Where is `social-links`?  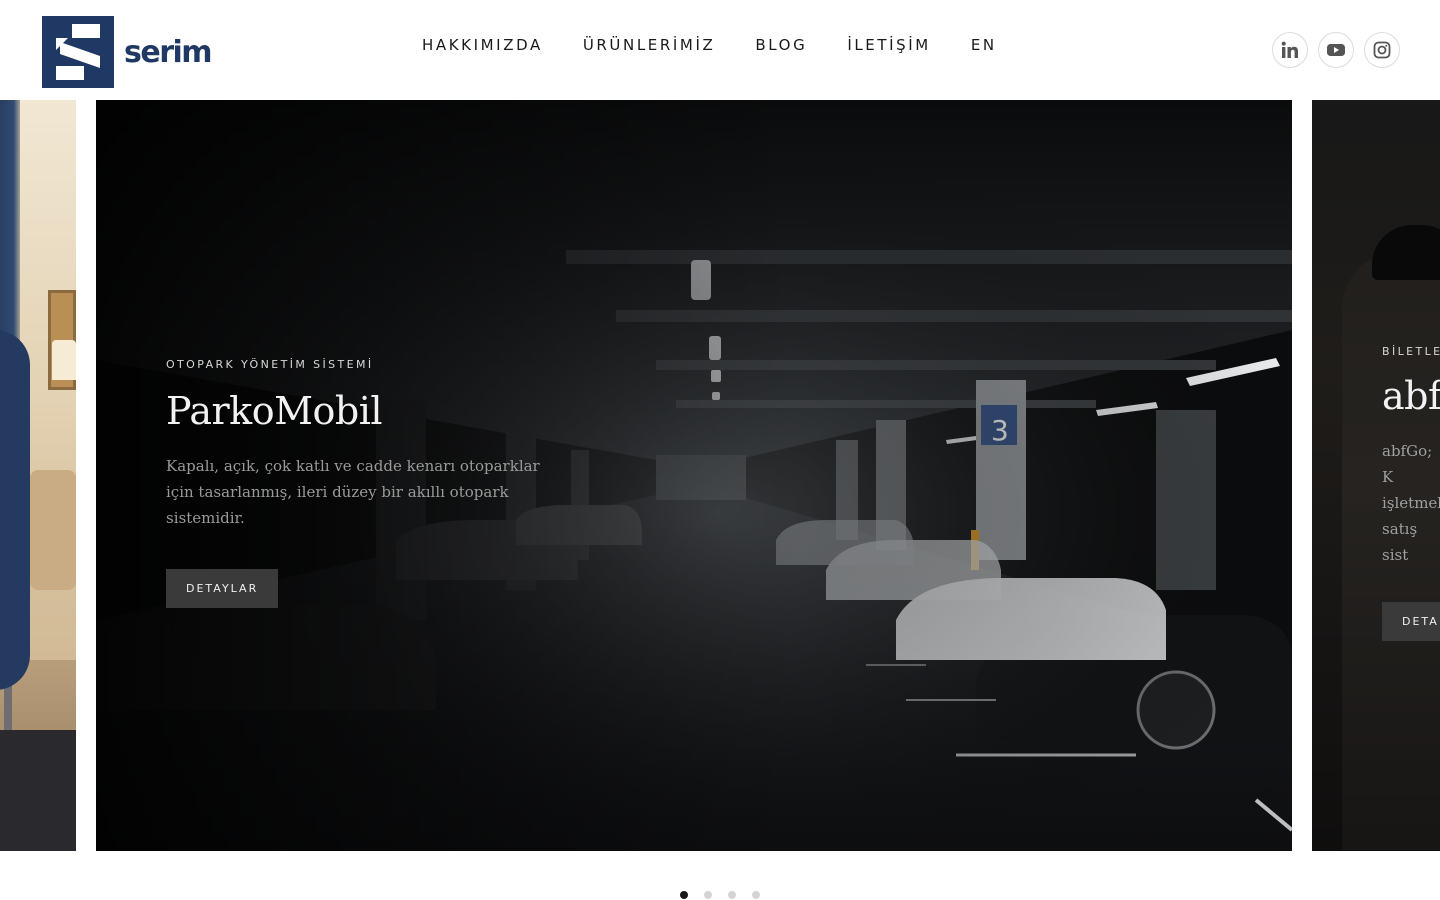 social-links is located at coordinates (1336, 50).